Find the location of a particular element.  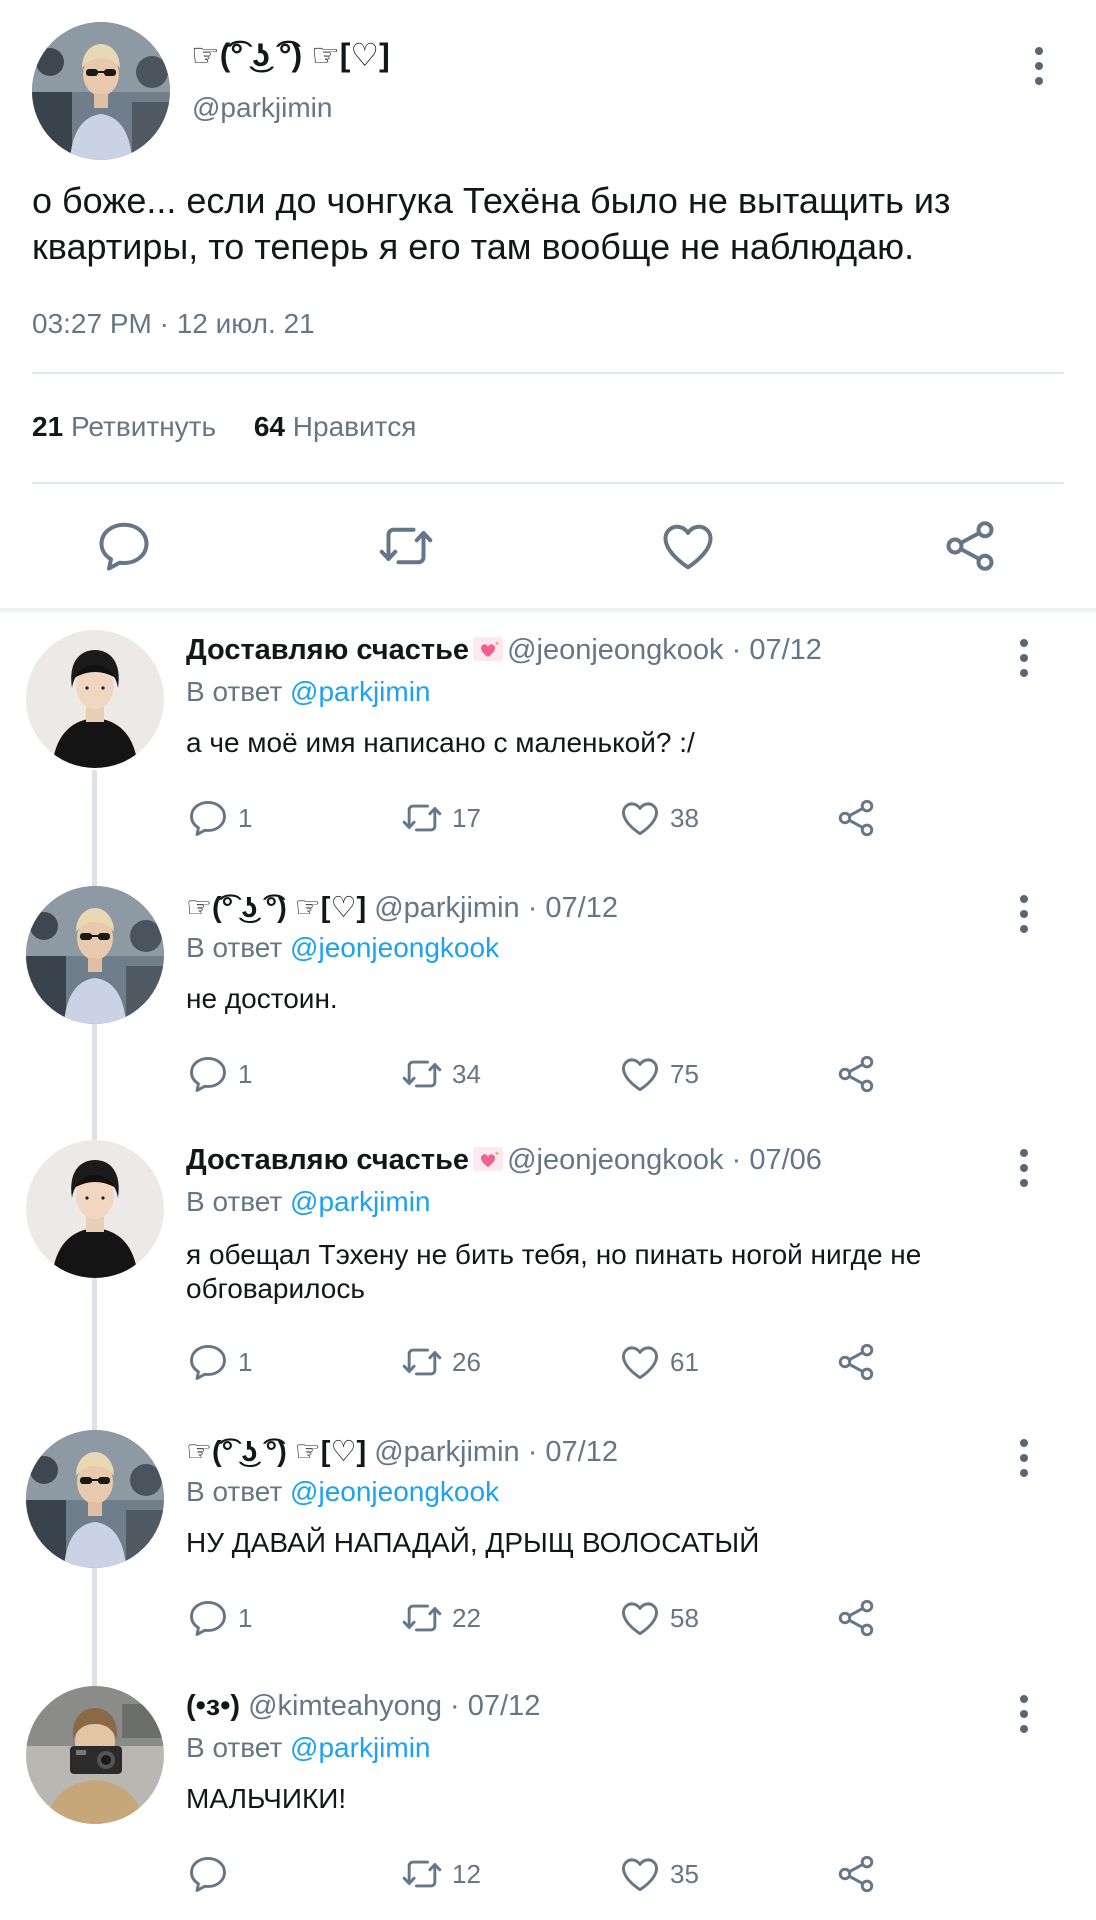

like-button: 75 is located at coordinates (658, 1074).